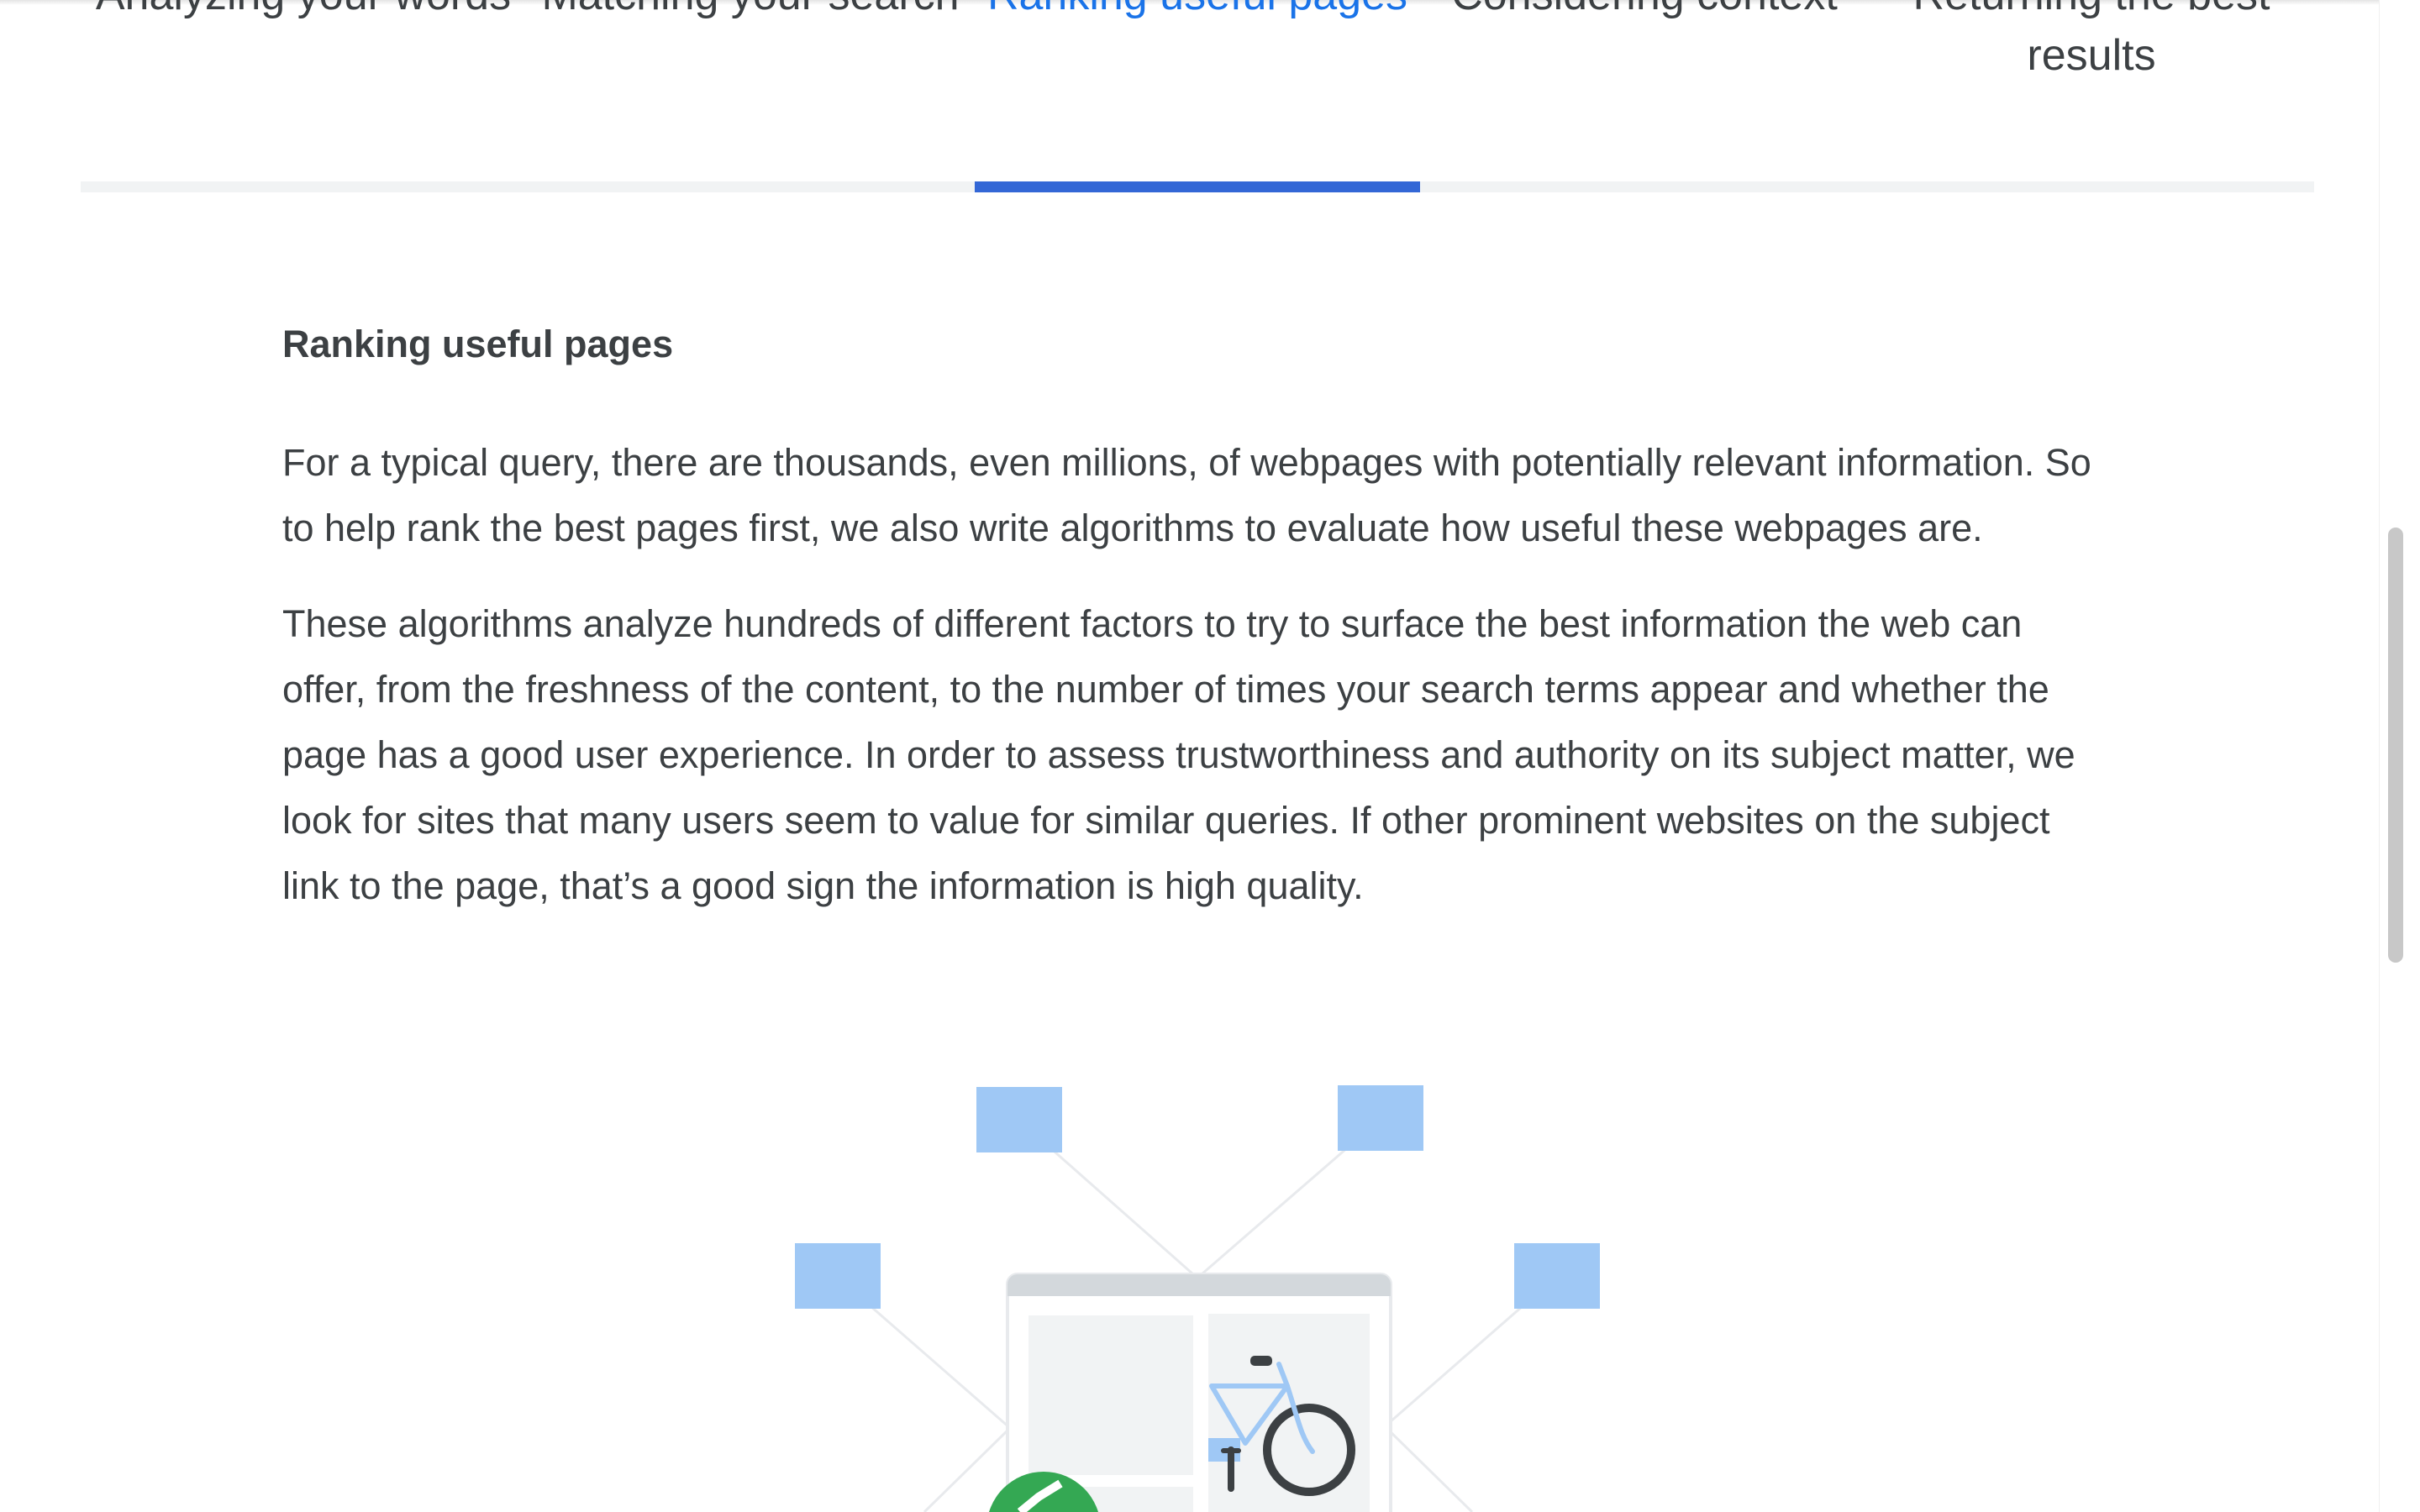 The height and width of the screenshot is (1512, 2420). What do you see at coordinates (1197, 70) in the screenshot?
I see `tab-ranking-useful-pages: Ranking useful pages` at bounding box center [1197, 70].